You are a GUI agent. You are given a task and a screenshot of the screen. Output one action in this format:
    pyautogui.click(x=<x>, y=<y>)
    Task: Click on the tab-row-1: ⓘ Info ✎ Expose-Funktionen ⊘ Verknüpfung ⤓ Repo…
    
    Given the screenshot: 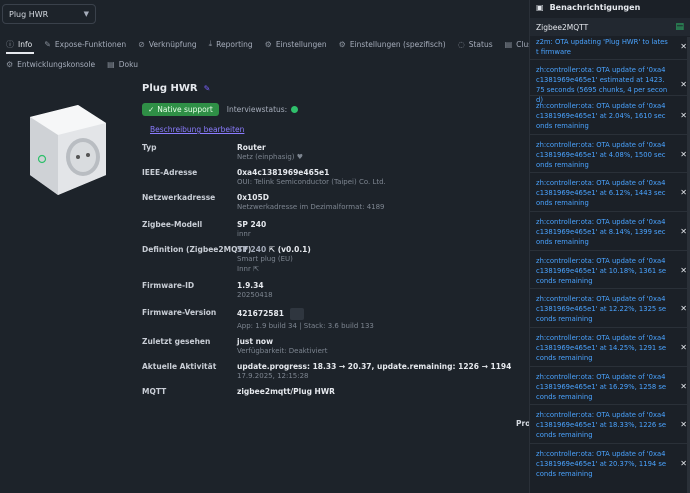 What is the action you would take?
    pyautogui.click(x=271, y=44)
    